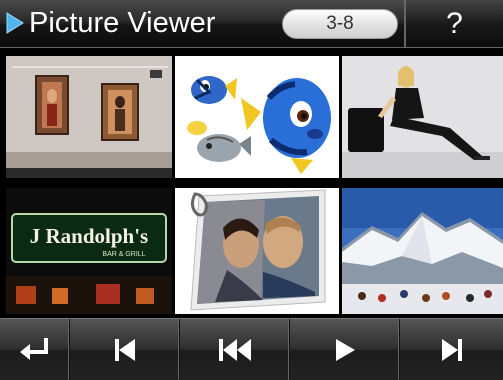  I want to click on gallery-wall-image, so click(89, 117).